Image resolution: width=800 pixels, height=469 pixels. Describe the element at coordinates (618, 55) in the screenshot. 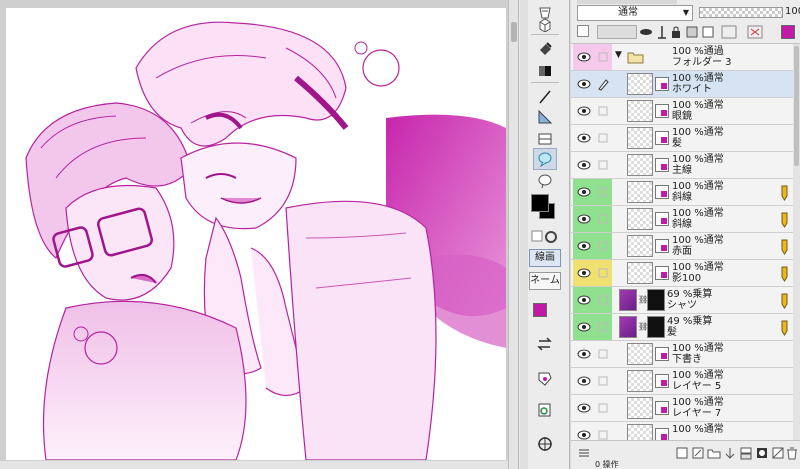

I see `folder-expand-icon: ▼` at that location.